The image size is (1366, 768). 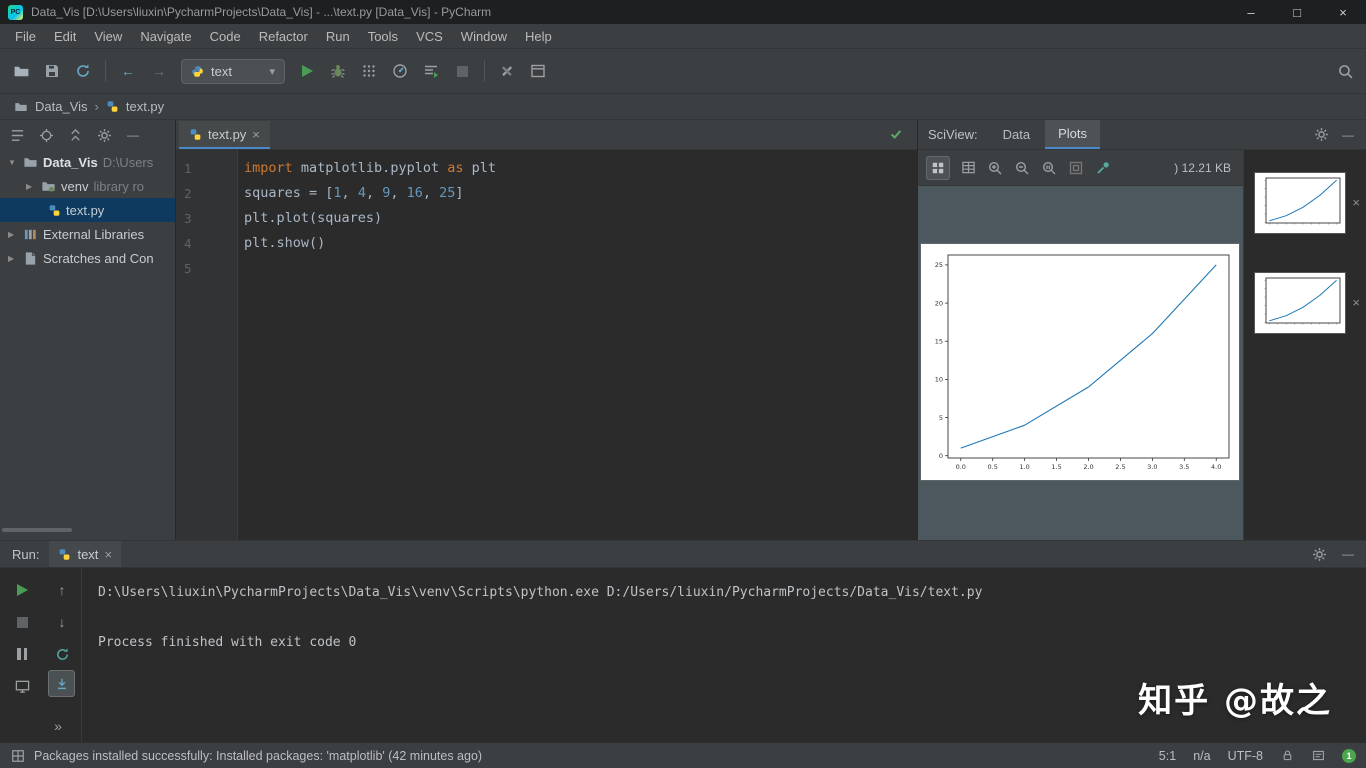 What do you see at coordinates (484, 36) in the screenshot?
I see `menu-item-window: Window` at bounding box center [484, 36].